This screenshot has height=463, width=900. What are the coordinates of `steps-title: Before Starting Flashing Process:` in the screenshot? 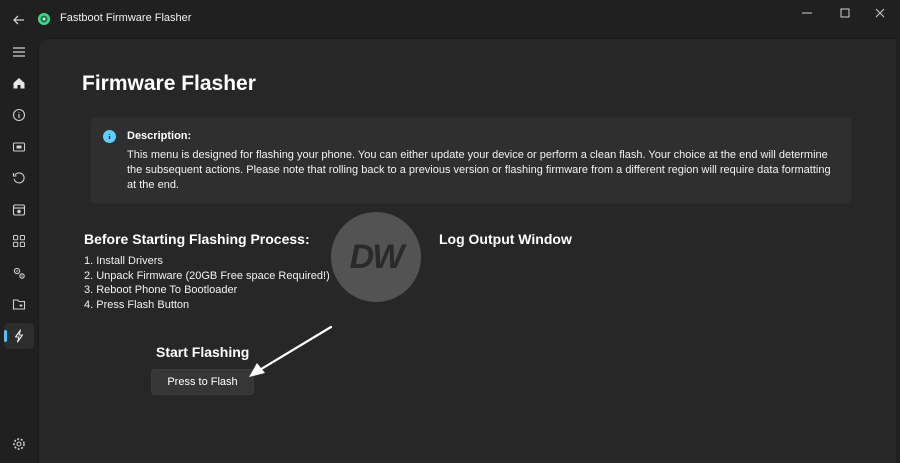 It's located at (197, 239).